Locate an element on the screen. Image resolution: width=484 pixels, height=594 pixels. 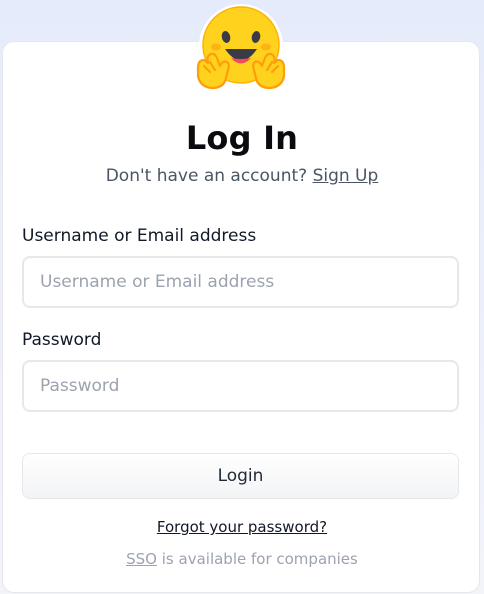
signup-prompt-text: Don't have an account? is located at coordinates (206, 176).